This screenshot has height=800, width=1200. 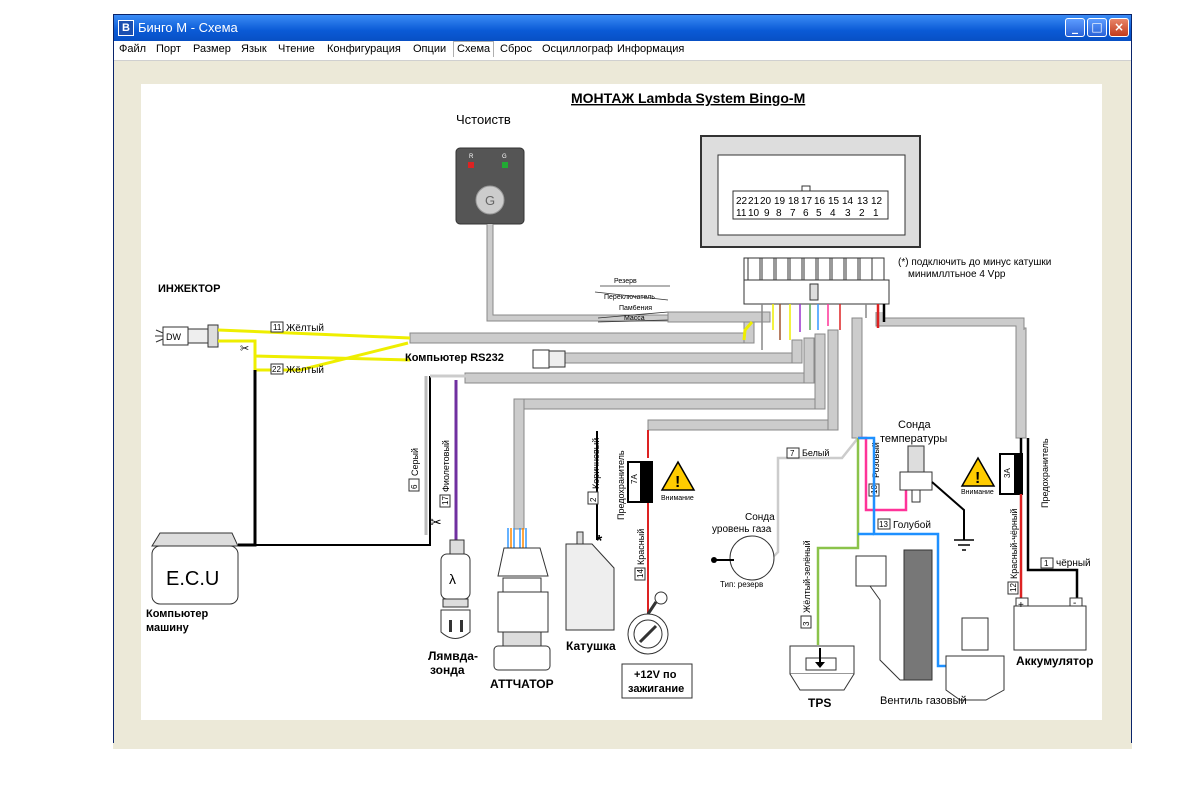 What do you see at coordinates (599, 541) in the screenshot?
I see `coil-star: *` at bounding box center [599, 541].